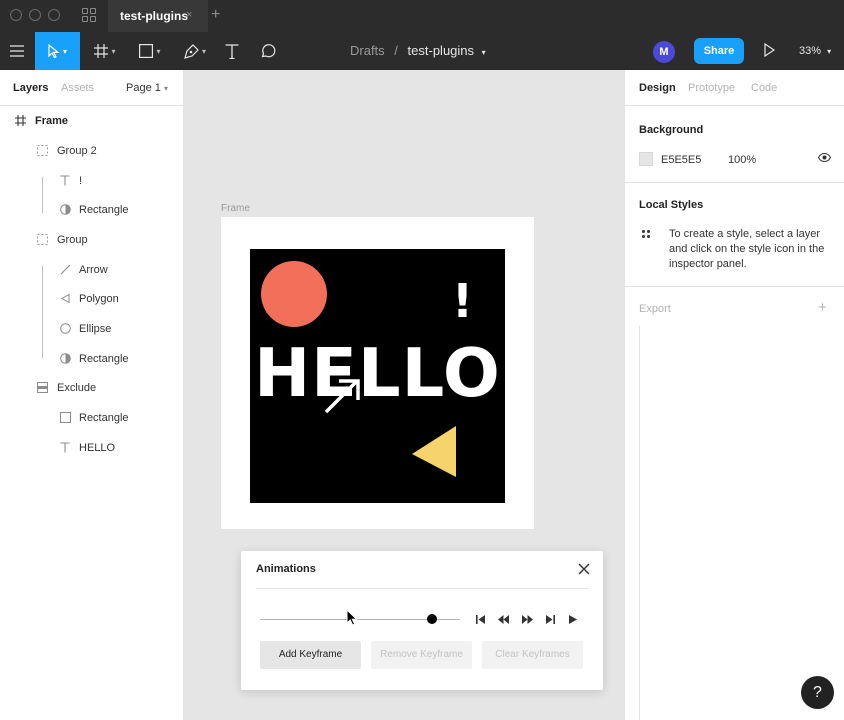 The height and width of the screenshot is (720, 844). Describe the element at coordinates (191, 51) in the screenshot. I see `pen-icon` at that location.